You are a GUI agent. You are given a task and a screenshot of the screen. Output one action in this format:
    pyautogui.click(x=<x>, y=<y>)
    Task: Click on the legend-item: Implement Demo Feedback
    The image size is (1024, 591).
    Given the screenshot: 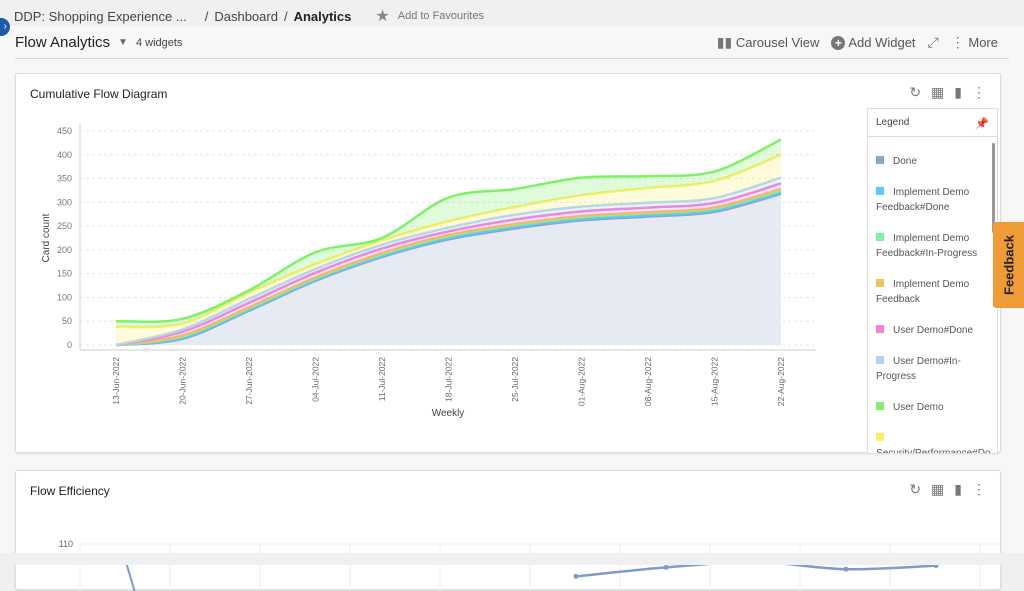 What is the action you would take?
    pyautogui.click(x=929, y=292)
    